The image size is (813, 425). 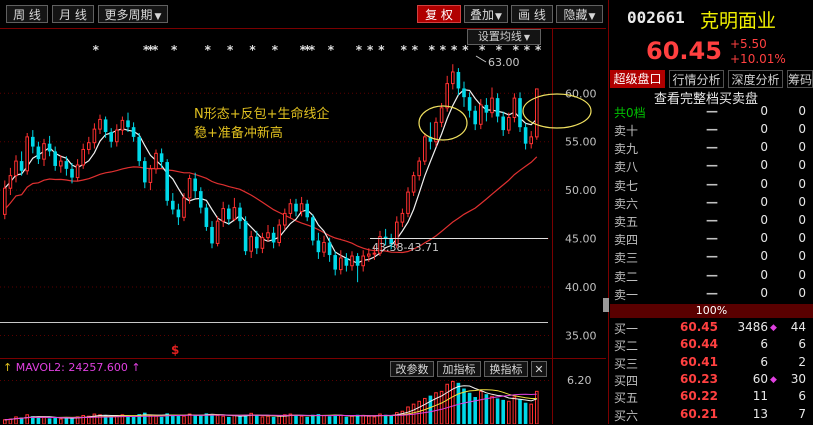 What do you see at coordinates (439, 14) in the screenshot?
I see `fuquan-button: 复 权` at bounding box center [439, 14].